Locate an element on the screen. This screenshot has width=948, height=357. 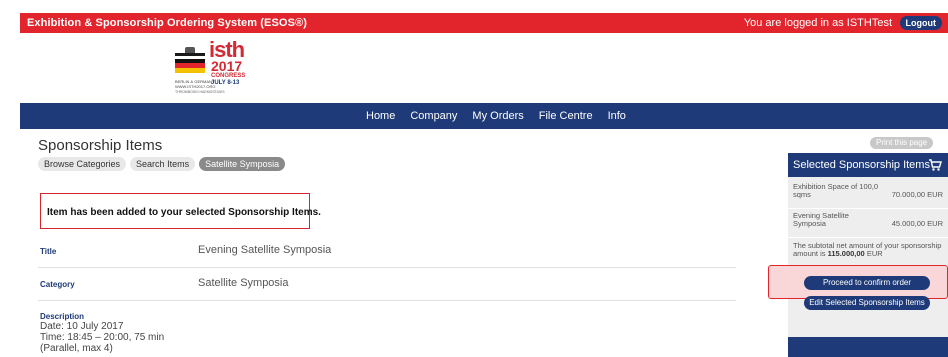
description-line: Time: 18:45 – 20:00, 75 min is located at coordinates (102, 337).